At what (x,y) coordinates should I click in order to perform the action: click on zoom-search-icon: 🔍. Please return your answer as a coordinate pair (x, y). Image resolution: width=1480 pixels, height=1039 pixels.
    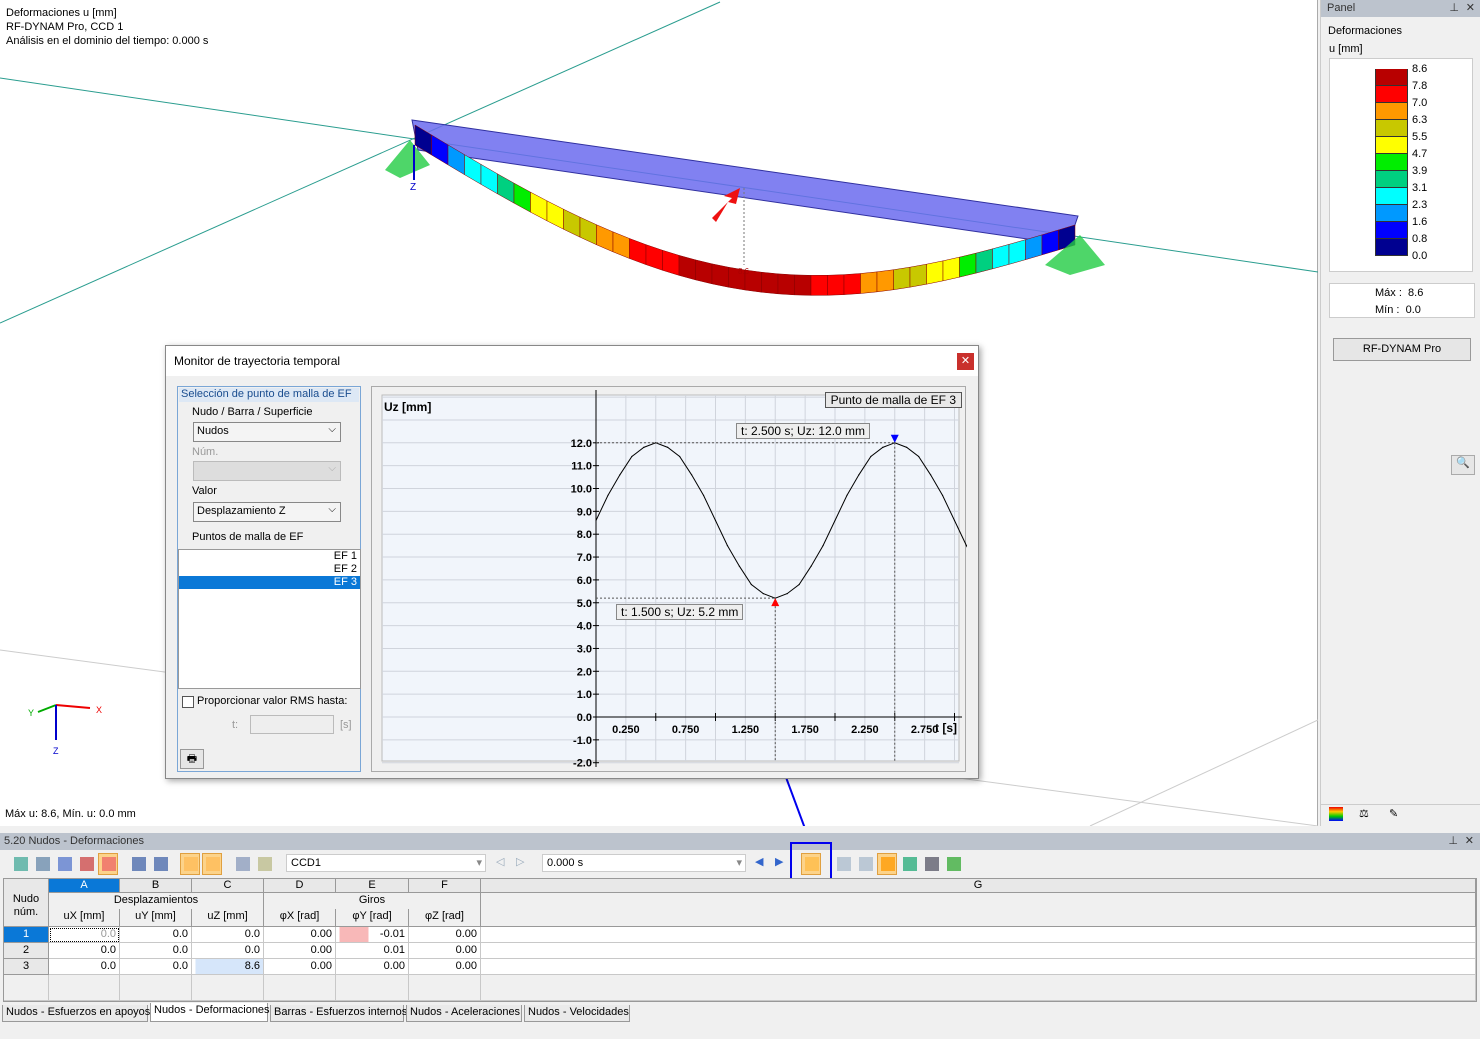
    Looking at the image, I should click on (1463, 465).